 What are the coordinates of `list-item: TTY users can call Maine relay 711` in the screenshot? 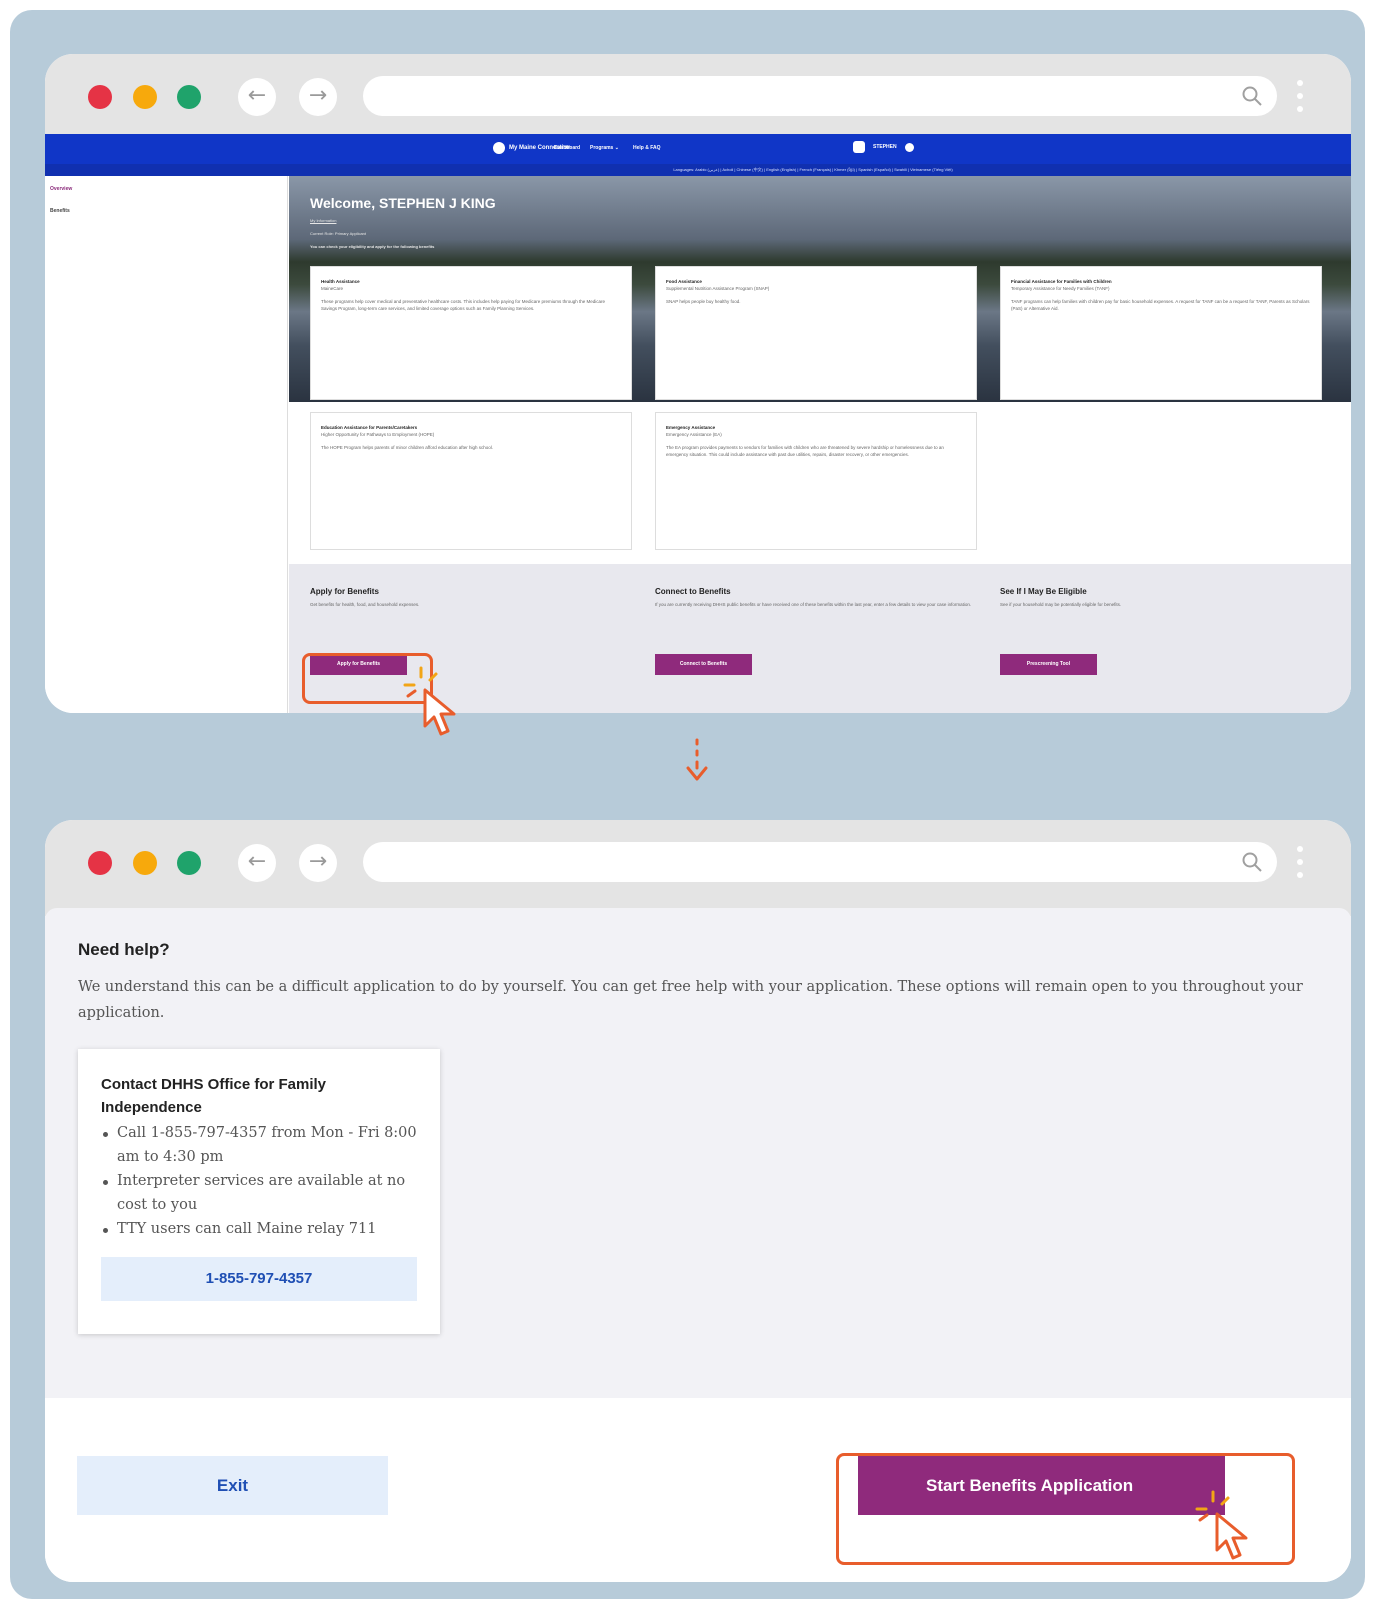 It's located at (259, 1229).